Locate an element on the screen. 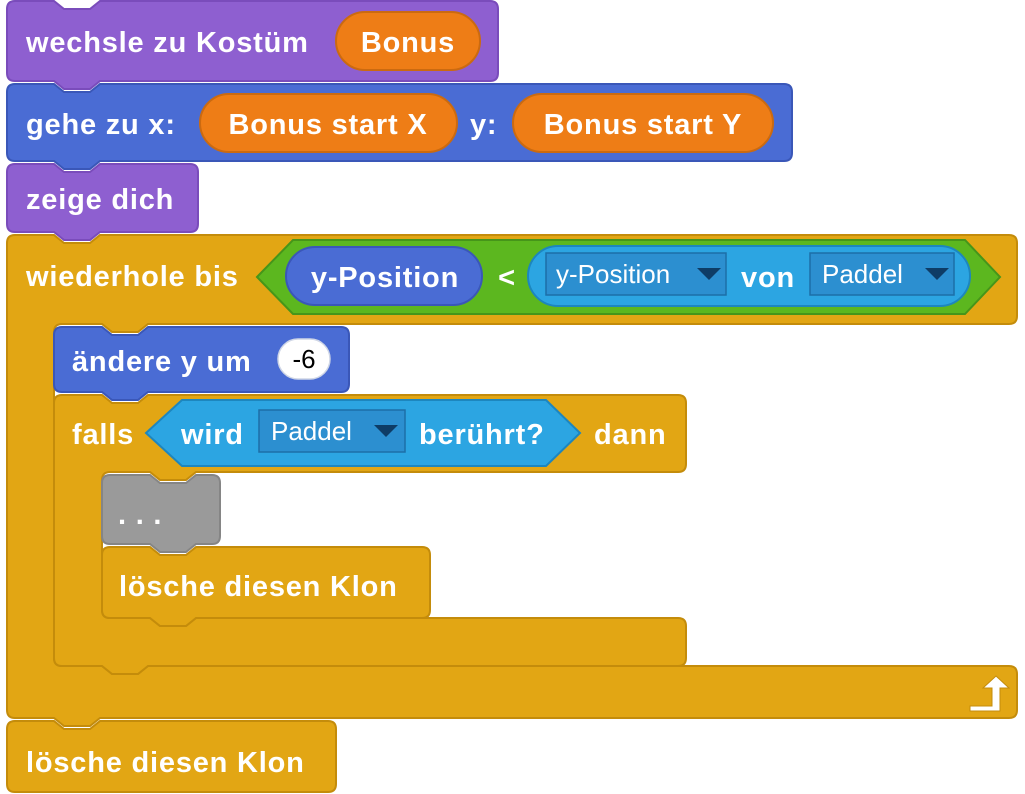 The height and width of the screenshot is (794, 1025). y-position-reporter: y-Position is located at coordinates (384, 276).